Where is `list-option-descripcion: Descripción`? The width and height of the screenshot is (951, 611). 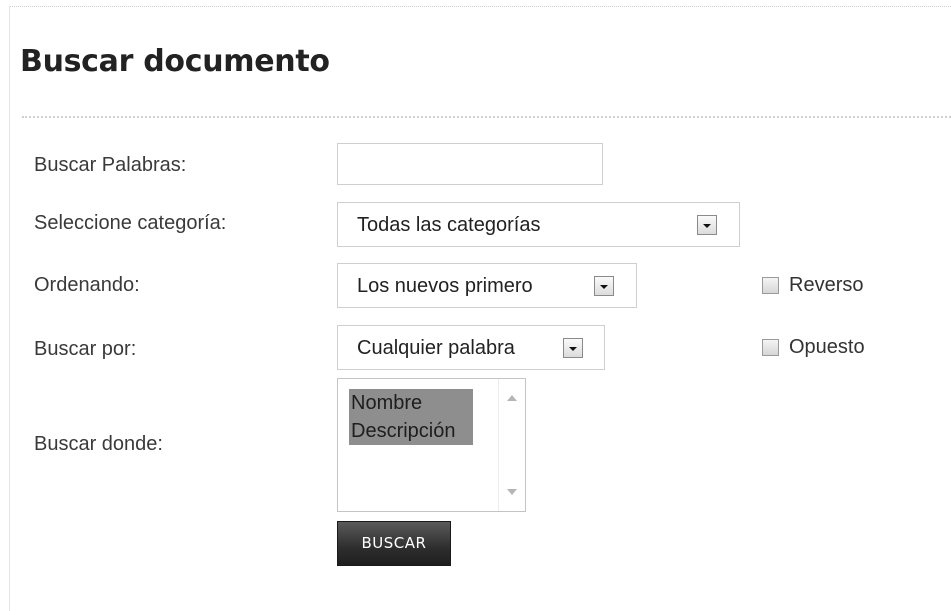
list-option-descripcion: Descripción is located at coordinates (411, 431).